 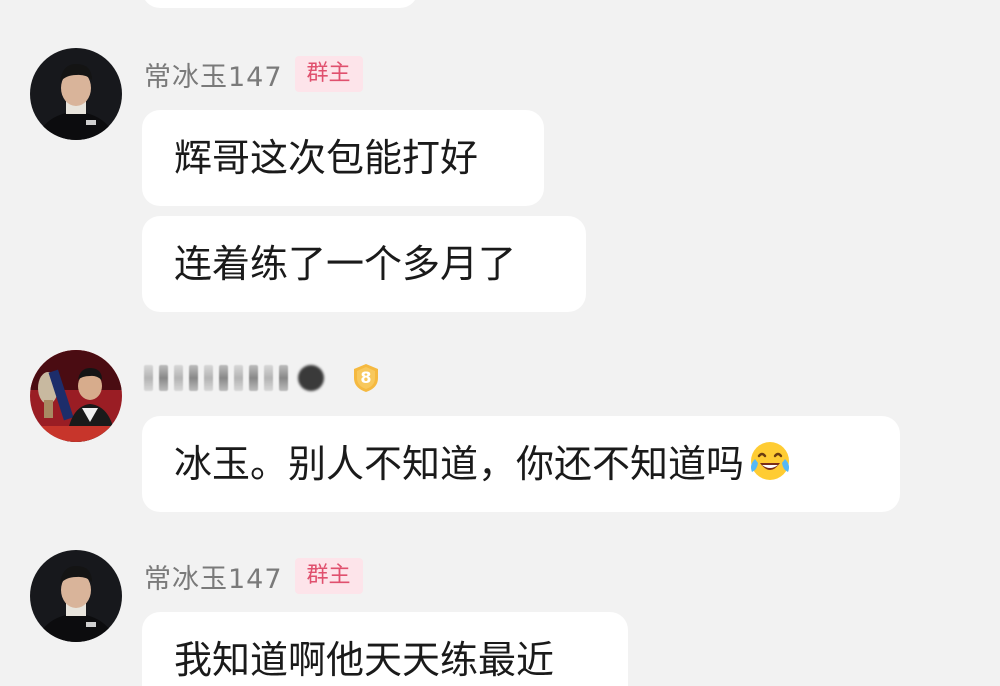 What do you see at coordinates (280, 4) in the screenshot?
I see `previous-message-bubble` at bounding box center [280, 4].